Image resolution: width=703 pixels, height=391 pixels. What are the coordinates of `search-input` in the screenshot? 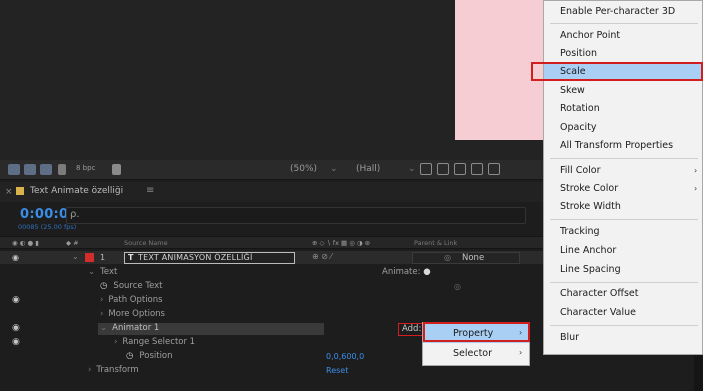 It's located at (296, 215).